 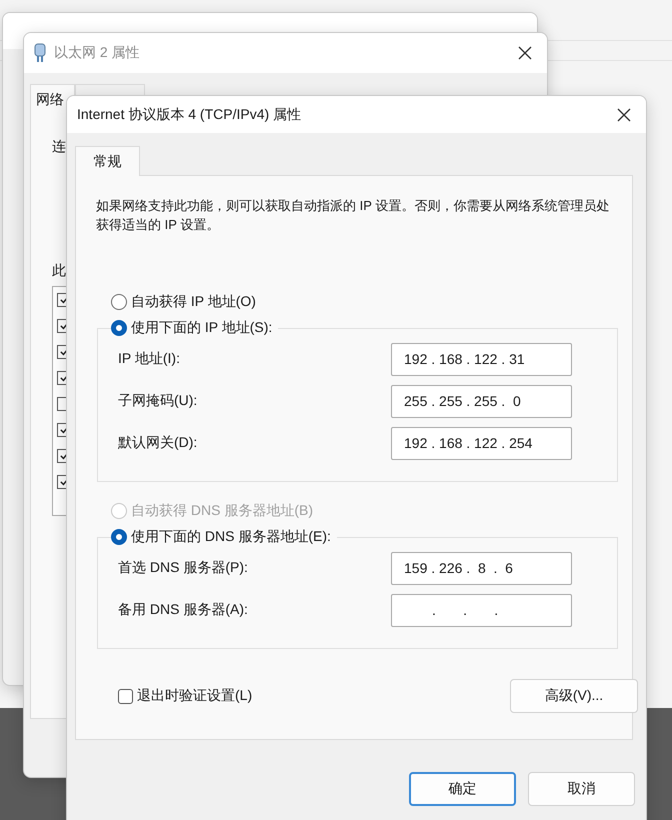 I want to click on field-label: 默认网关(D):, so click(x=158, y=443).